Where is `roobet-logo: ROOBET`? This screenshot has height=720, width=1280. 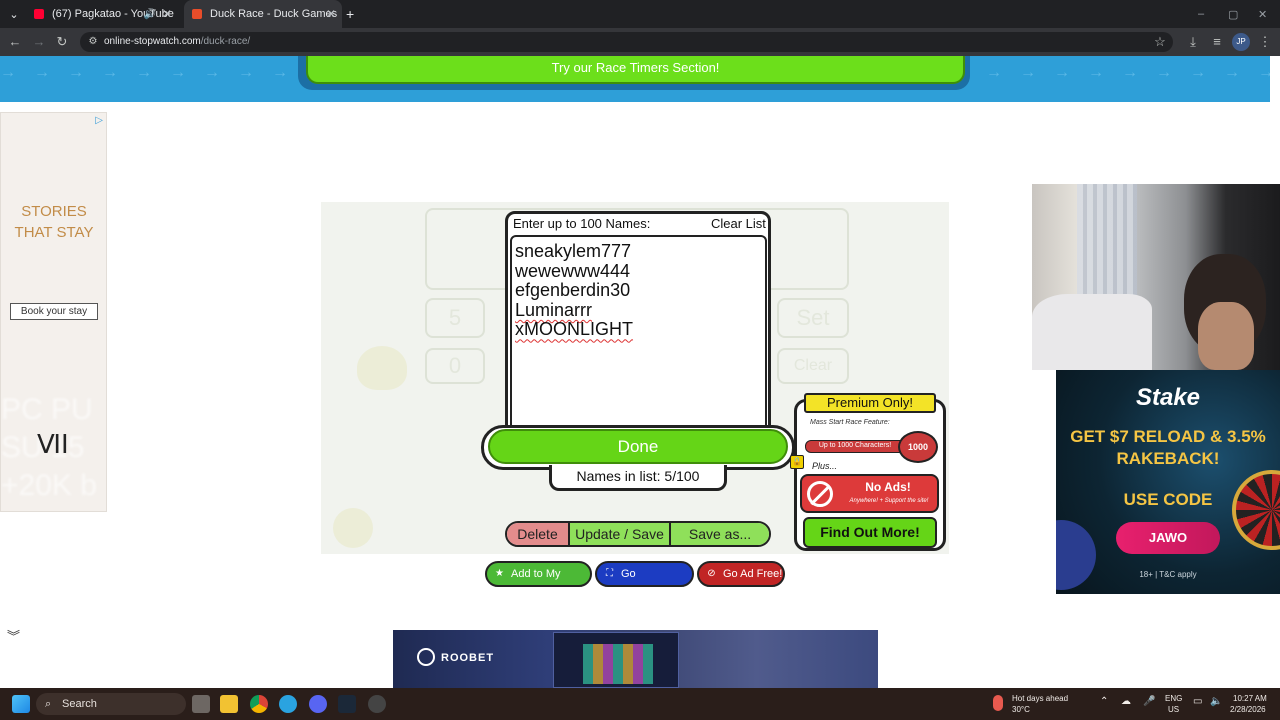
roobet-logo: ROOBET is located at coordinates (455, 657).